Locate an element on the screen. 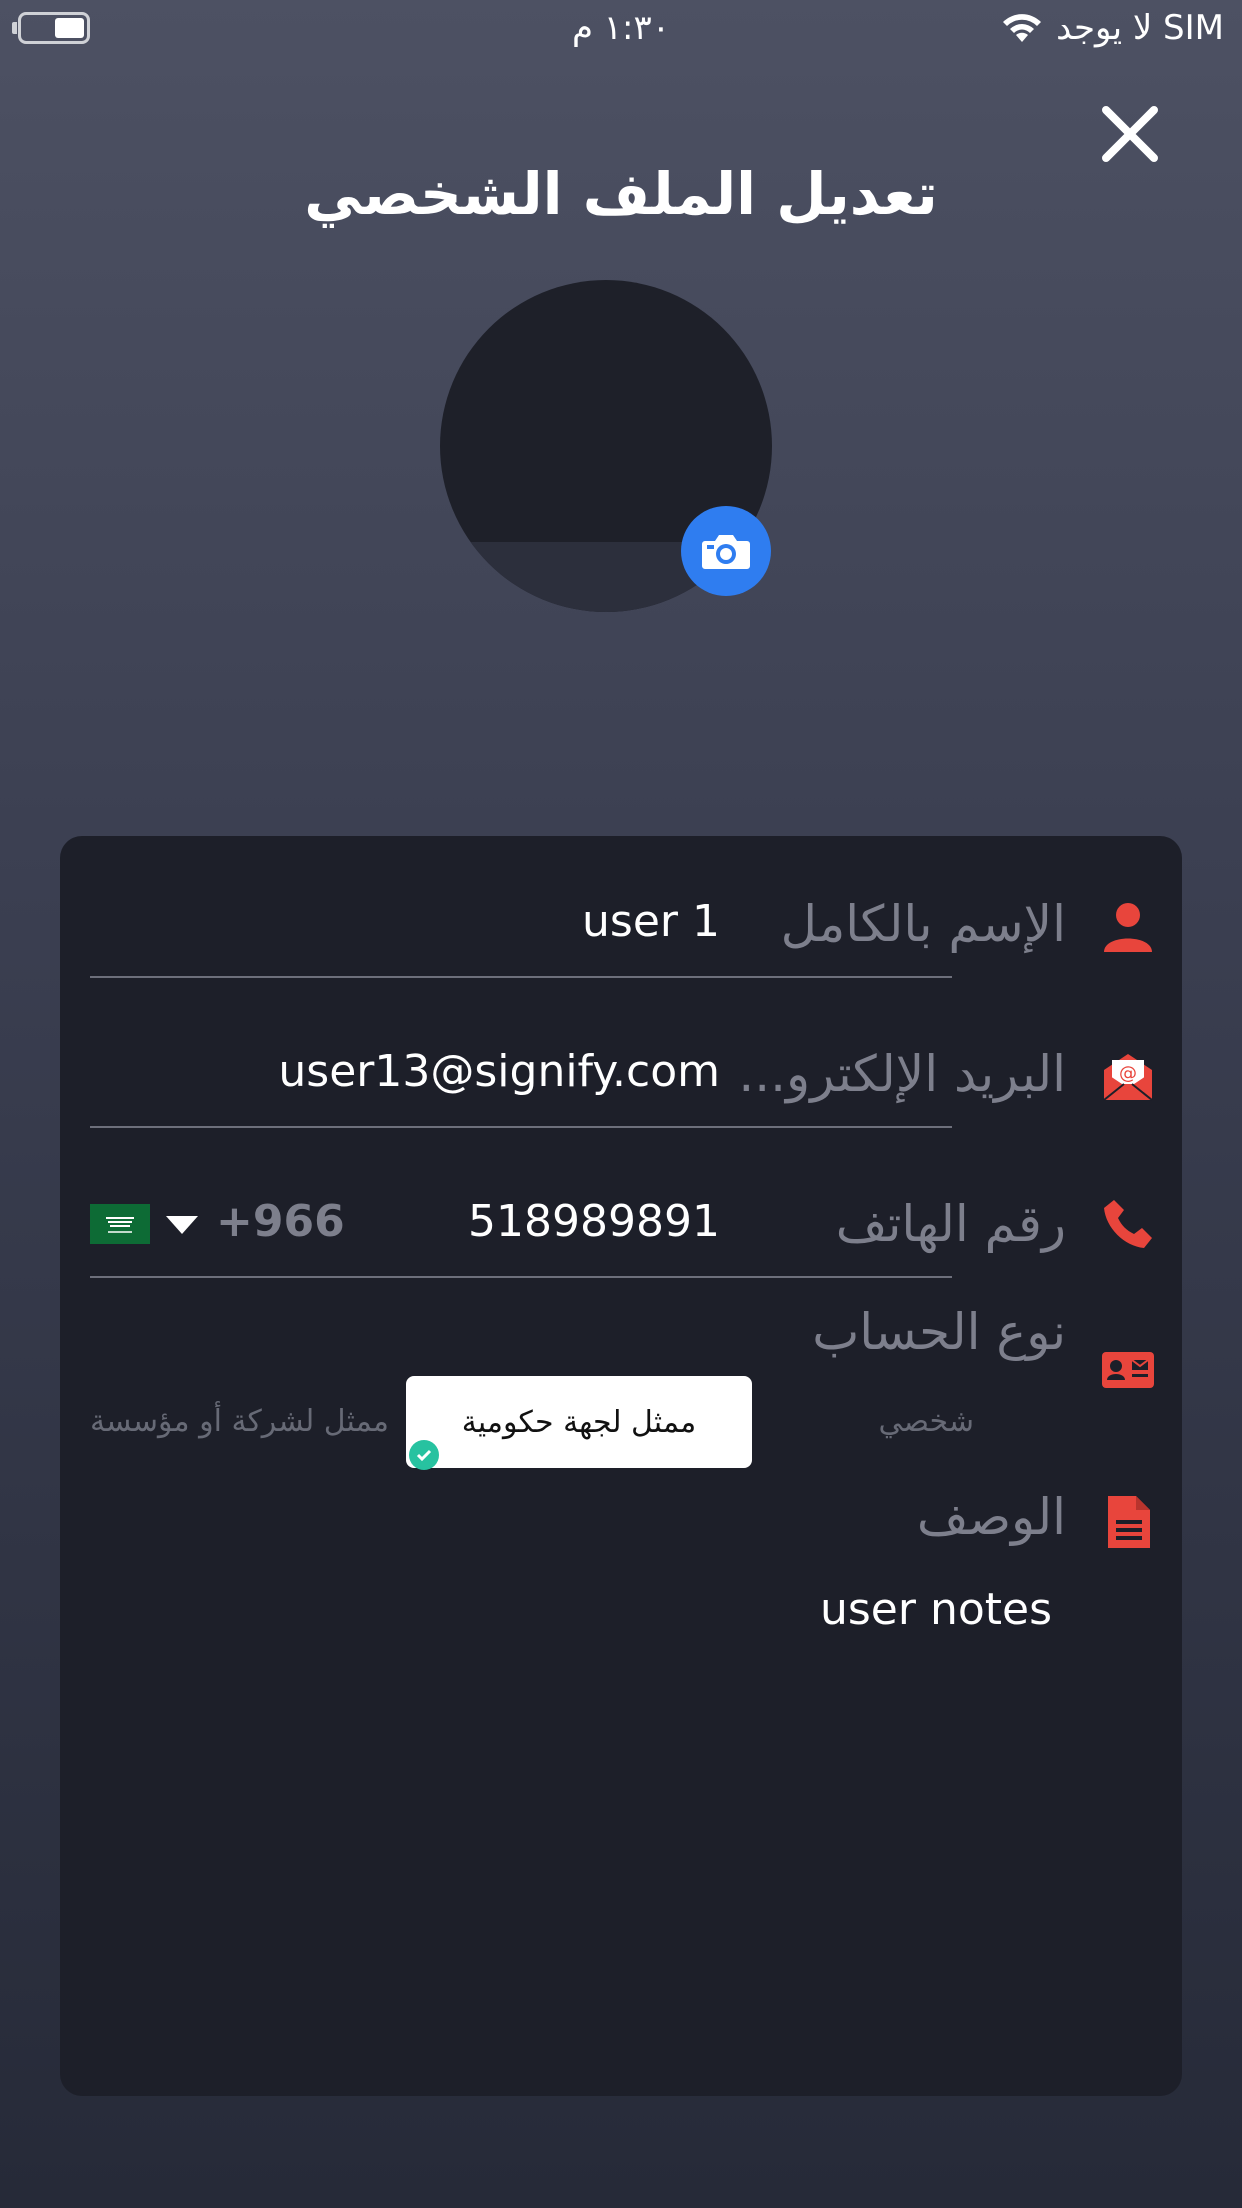  page-title: تعديل الملف الشخصي is located at coordinates (621, 194).